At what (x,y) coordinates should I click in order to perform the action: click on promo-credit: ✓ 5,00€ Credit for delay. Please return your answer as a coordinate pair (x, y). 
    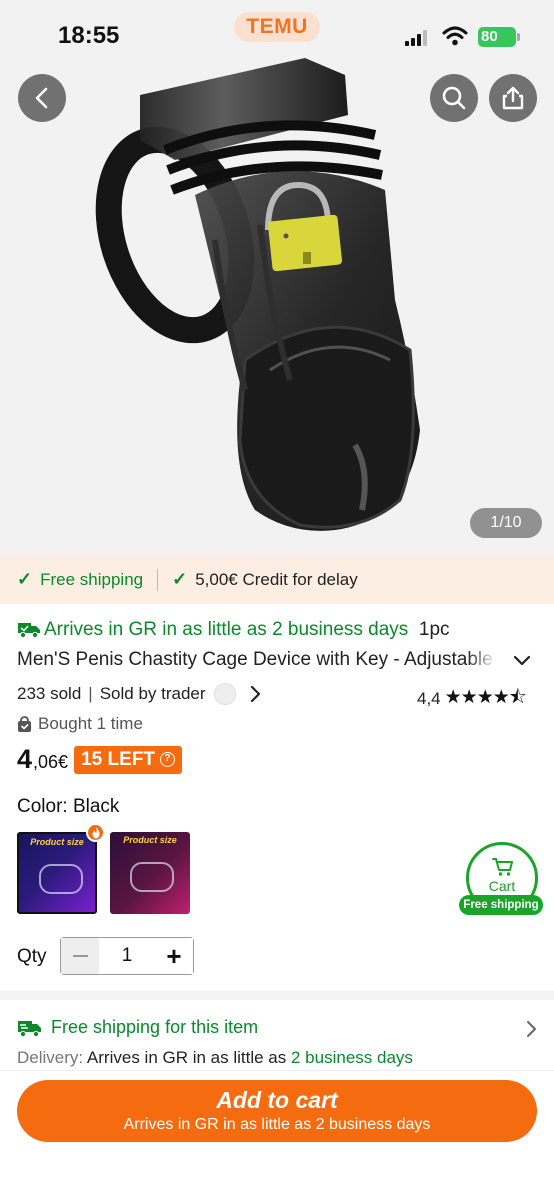
    Looking at the image, I should click on (265, 579).